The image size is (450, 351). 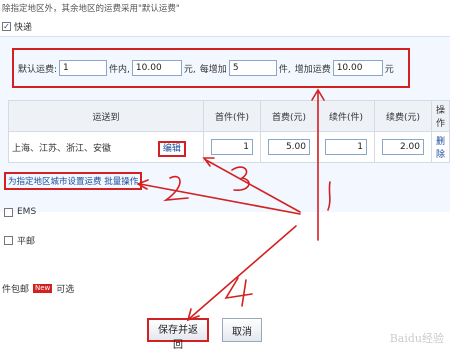 I want to click on row-add-qty-input, so click(x=346, y=147).